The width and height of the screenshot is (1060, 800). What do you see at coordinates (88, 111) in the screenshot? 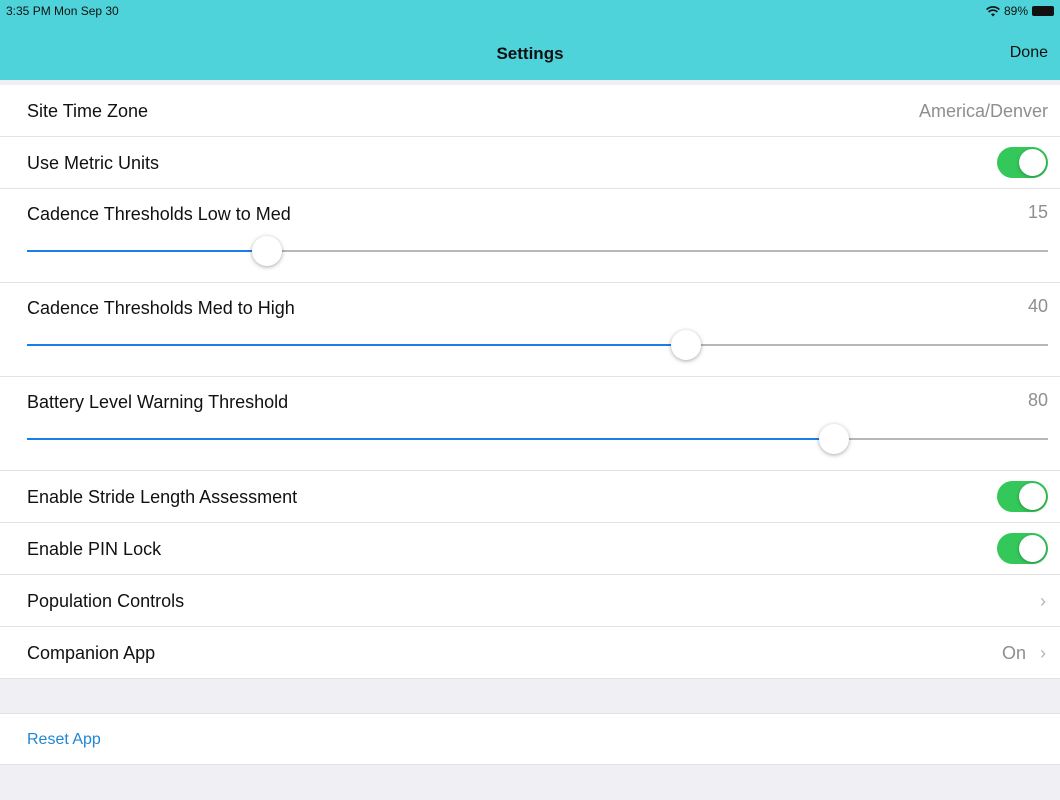
I see `row-label: Site Time Zone` at bounding box center [88, 111].